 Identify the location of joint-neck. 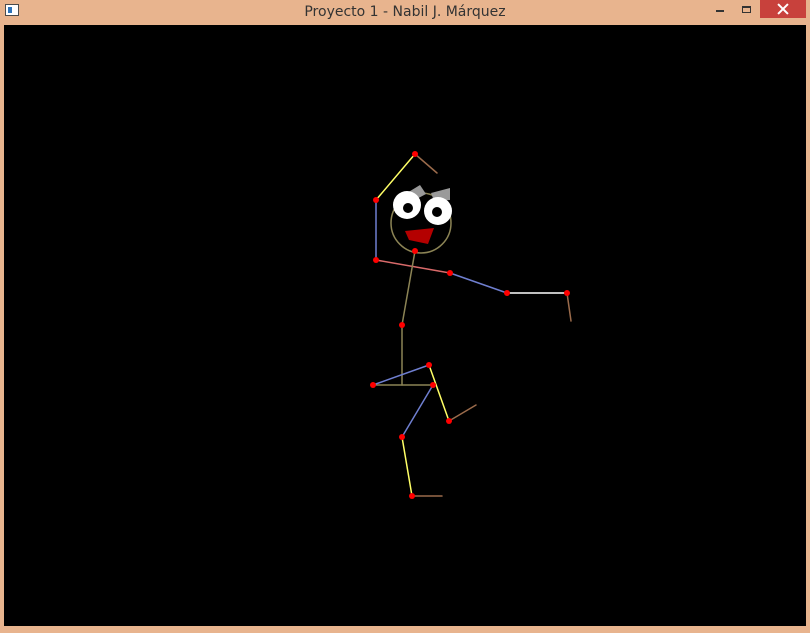
(415, 251).